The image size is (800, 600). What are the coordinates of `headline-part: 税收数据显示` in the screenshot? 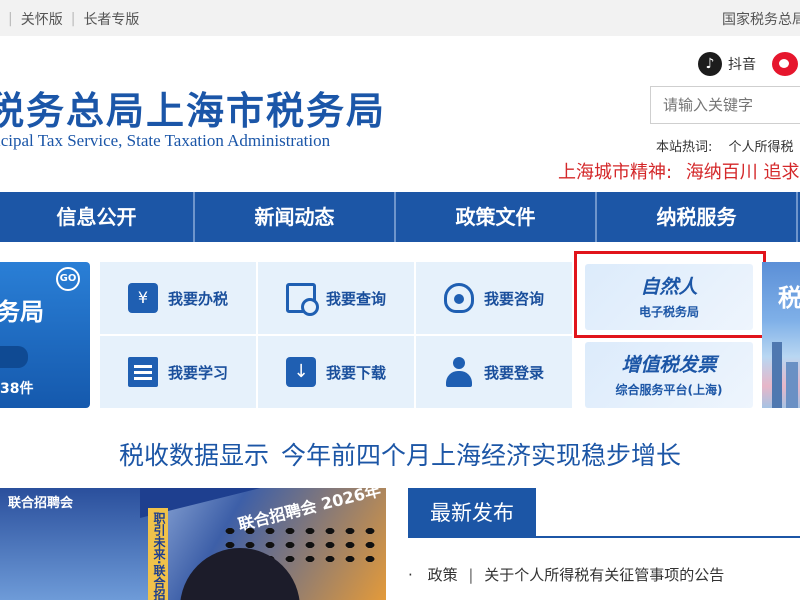 It's located at (193, 455).